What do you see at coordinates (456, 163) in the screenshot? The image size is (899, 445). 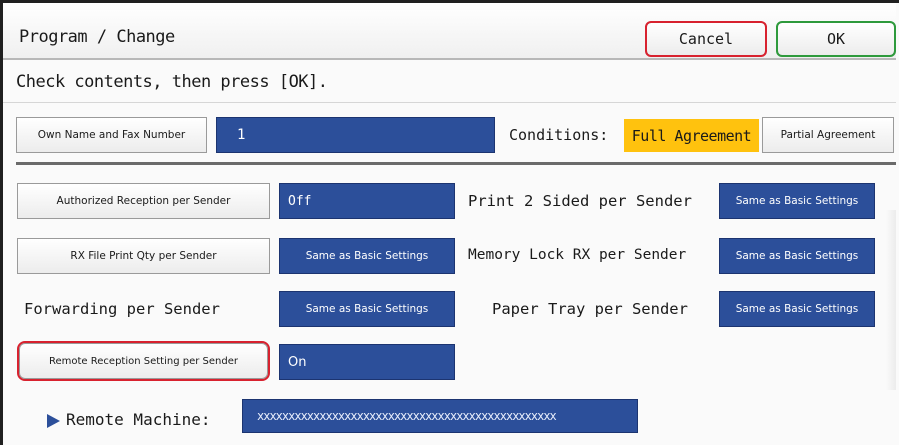 I see `section-divider` at bounding box center [456, 163].